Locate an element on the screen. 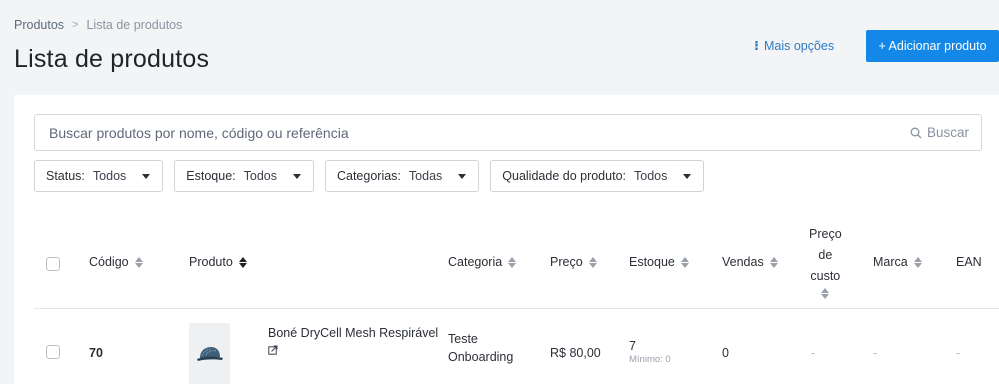  column-codigo: Código is located at coordinates (116, 262).